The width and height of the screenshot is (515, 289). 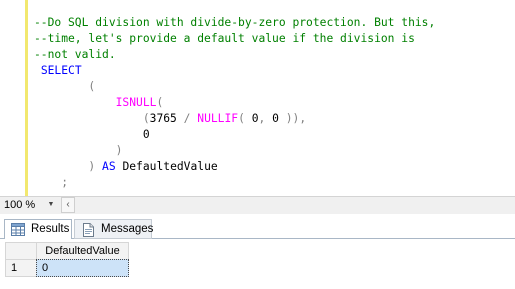 I want to click on code-token: 3765, so click(x=166, y=118).